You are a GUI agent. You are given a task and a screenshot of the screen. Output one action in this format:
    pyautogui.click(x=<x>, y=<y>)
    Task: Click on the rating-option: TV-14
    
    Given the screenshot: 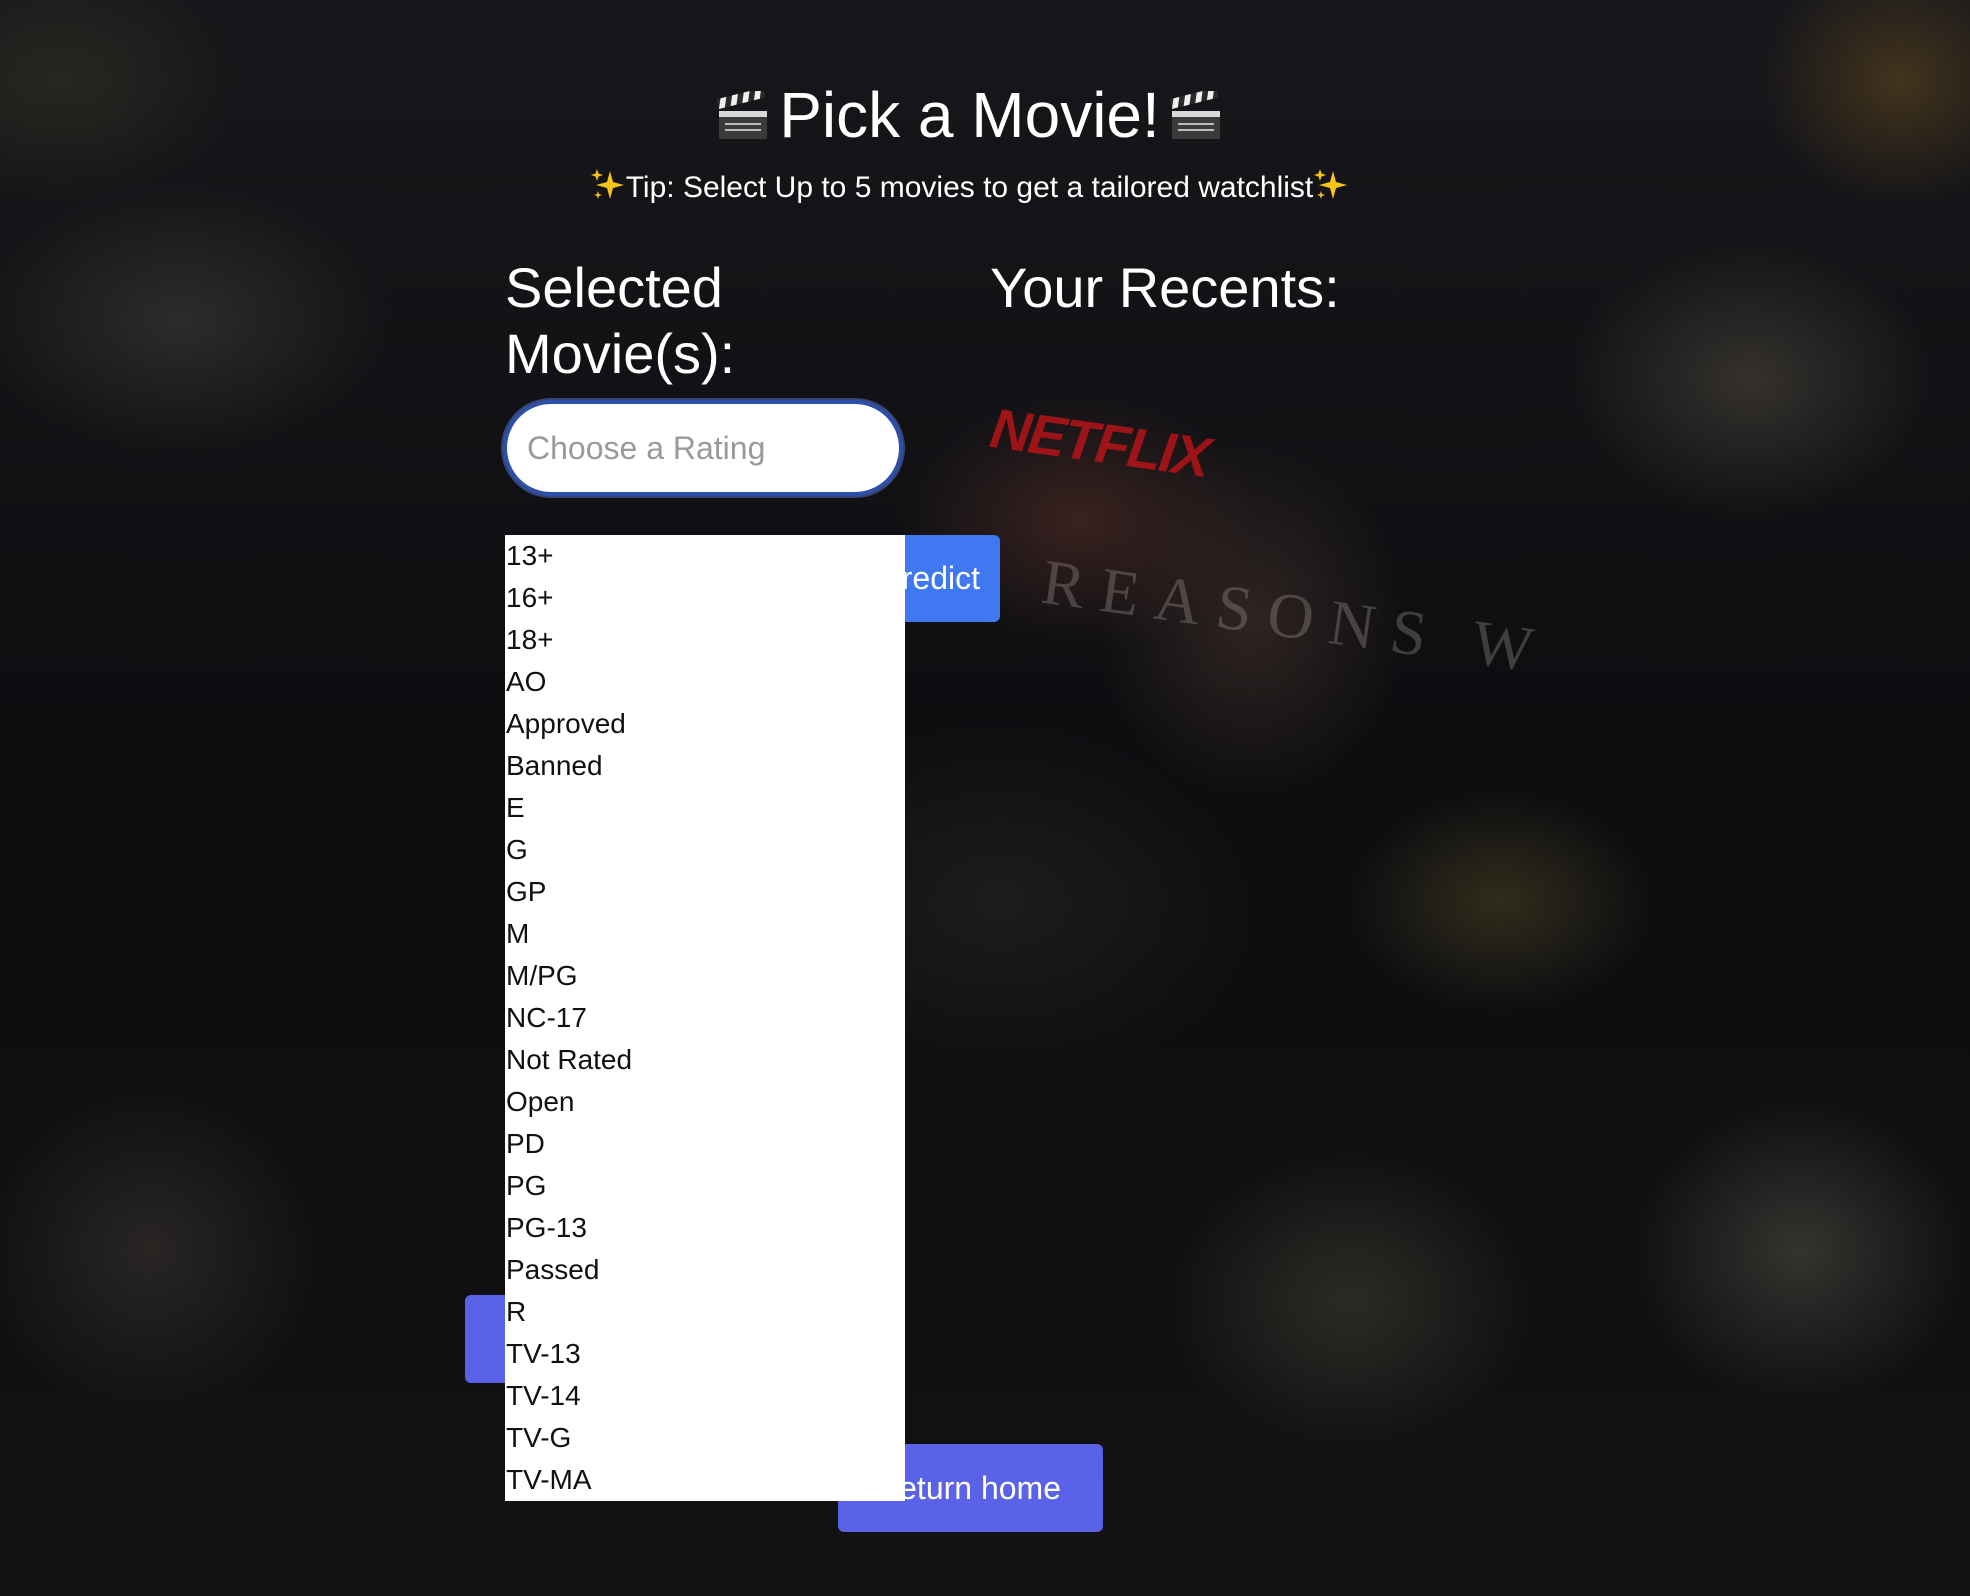 What is the action you would take?
    pyautogui.click(x=705, y=1396)
    